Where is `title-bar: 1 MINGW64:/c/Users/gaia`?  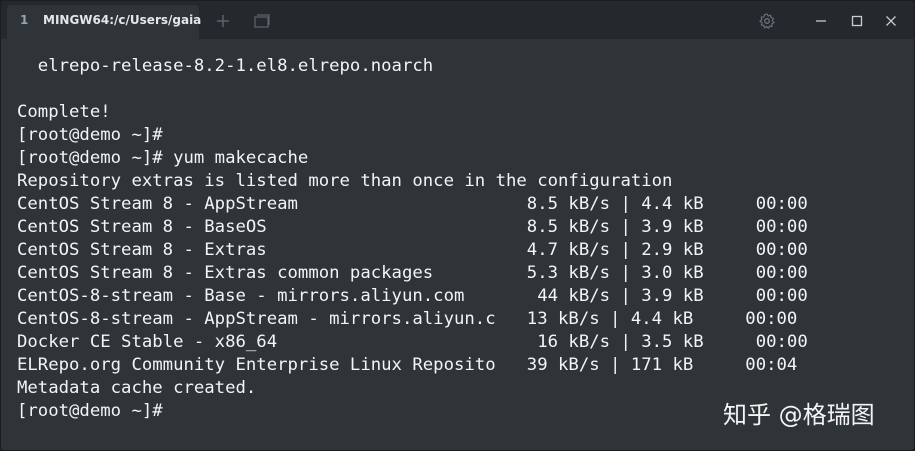
title-bar: 1 MINGW64:/c/Users/gaia is located at coordinates (457, 20).